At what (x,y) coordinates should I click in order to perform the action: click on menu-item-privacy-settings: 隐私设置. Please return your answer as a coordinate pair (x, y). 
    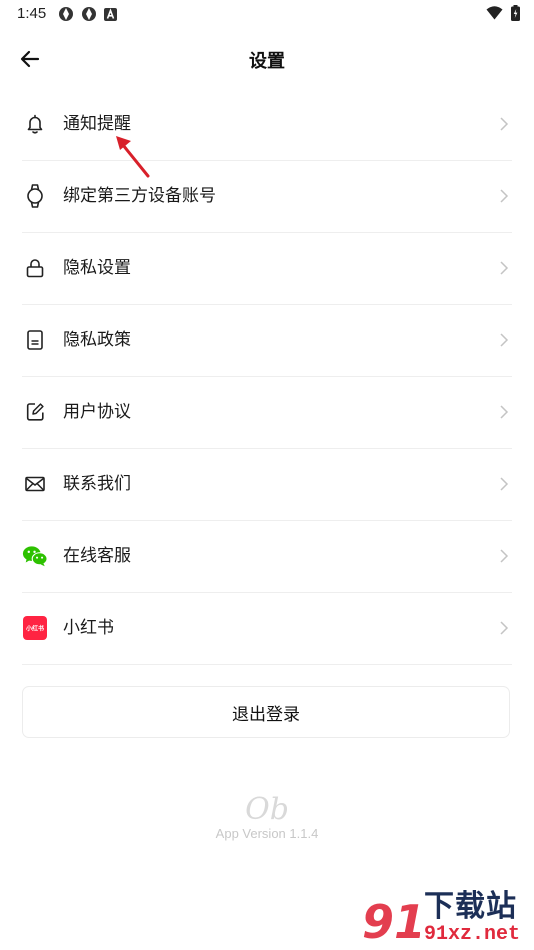
    Looking at the image, I should click on (267, 269).